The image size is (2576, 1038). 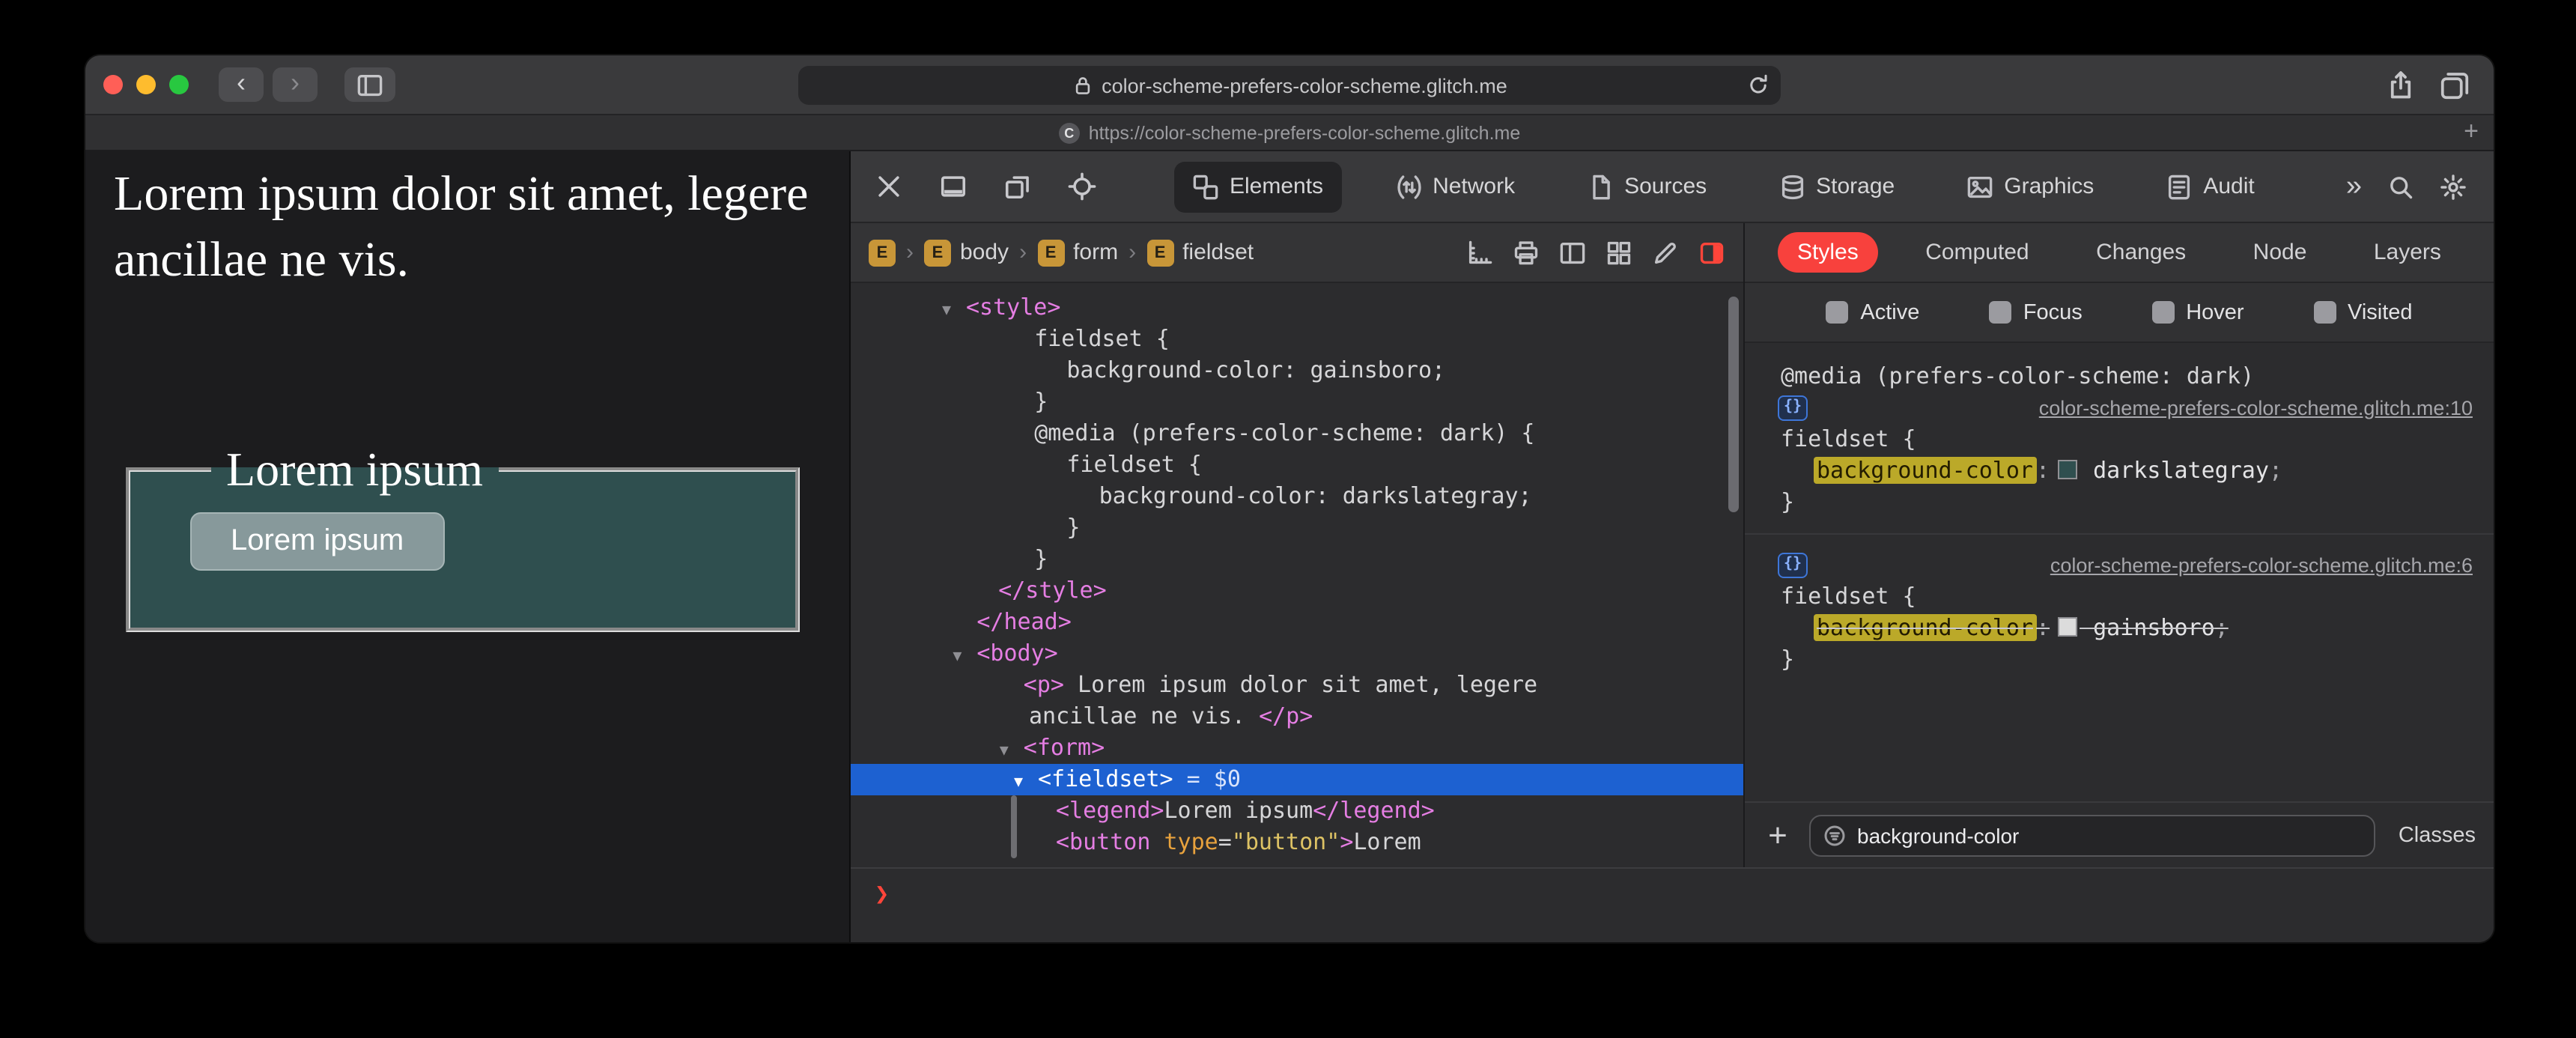 I want to click on sidebar-toggle-button, so click(x=369, y=84).